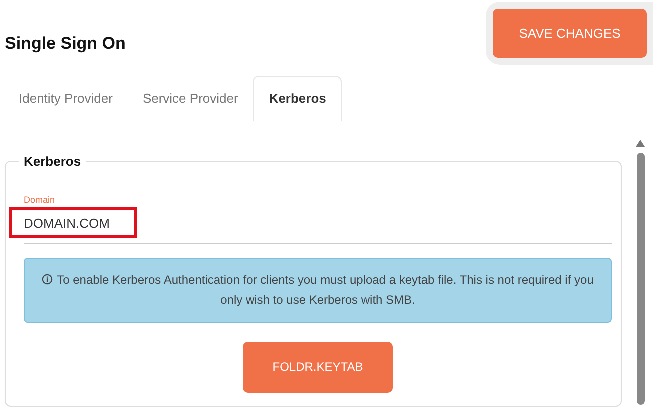 This screenshot has width=653, height=415. What do you see at coordinates (297, 98) in the screenshot?
I see `tab: Kerberos` at bounding box center [297, 98].